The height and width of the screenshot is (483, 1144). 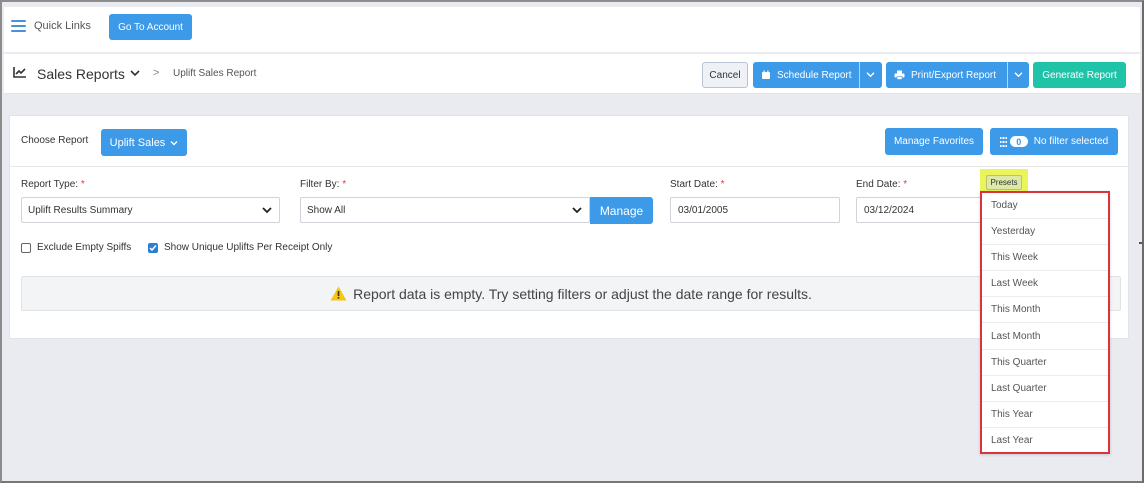 What do you see at coordinates (697, 184) in the screenshot?
I see `start-date-label: Start Date: *` at bounding box center [697, 184].